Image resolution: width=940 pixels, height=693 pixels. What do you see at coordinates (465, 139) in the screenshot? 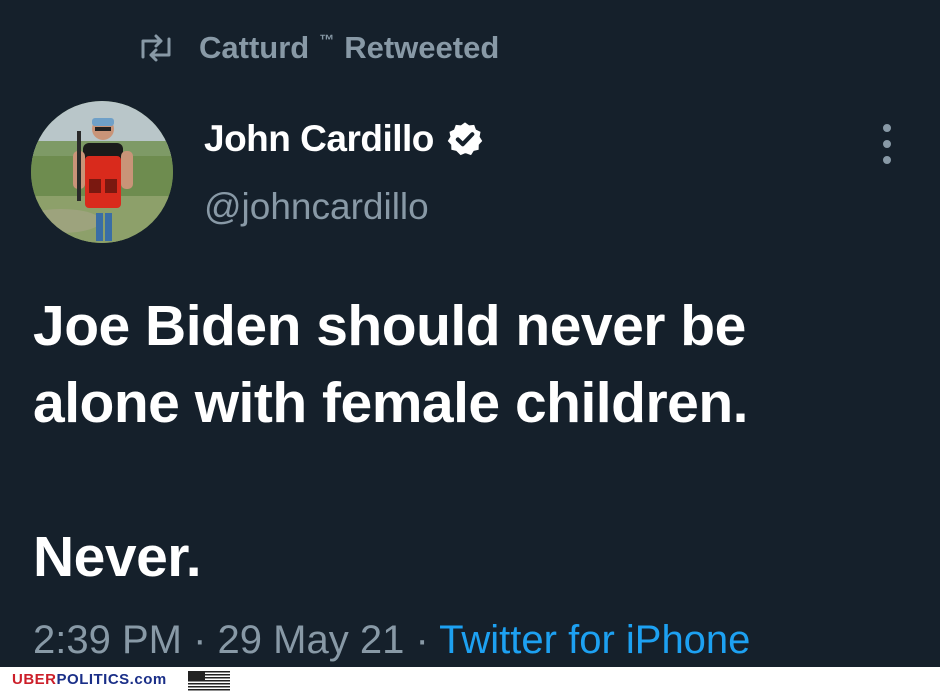
I see `verified-badge-icon` at bounding box center [465, 139].